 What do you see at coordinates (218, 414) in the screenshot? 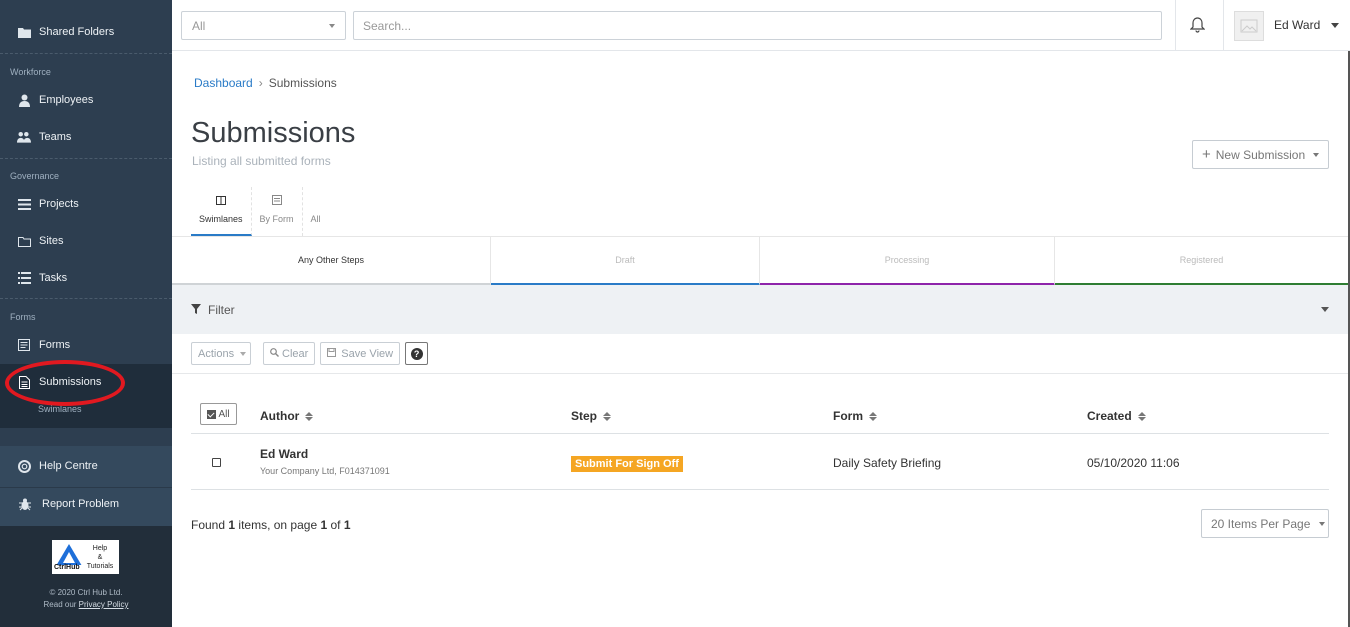
I see `select-all-button: All` at bounding box center [218, 414].